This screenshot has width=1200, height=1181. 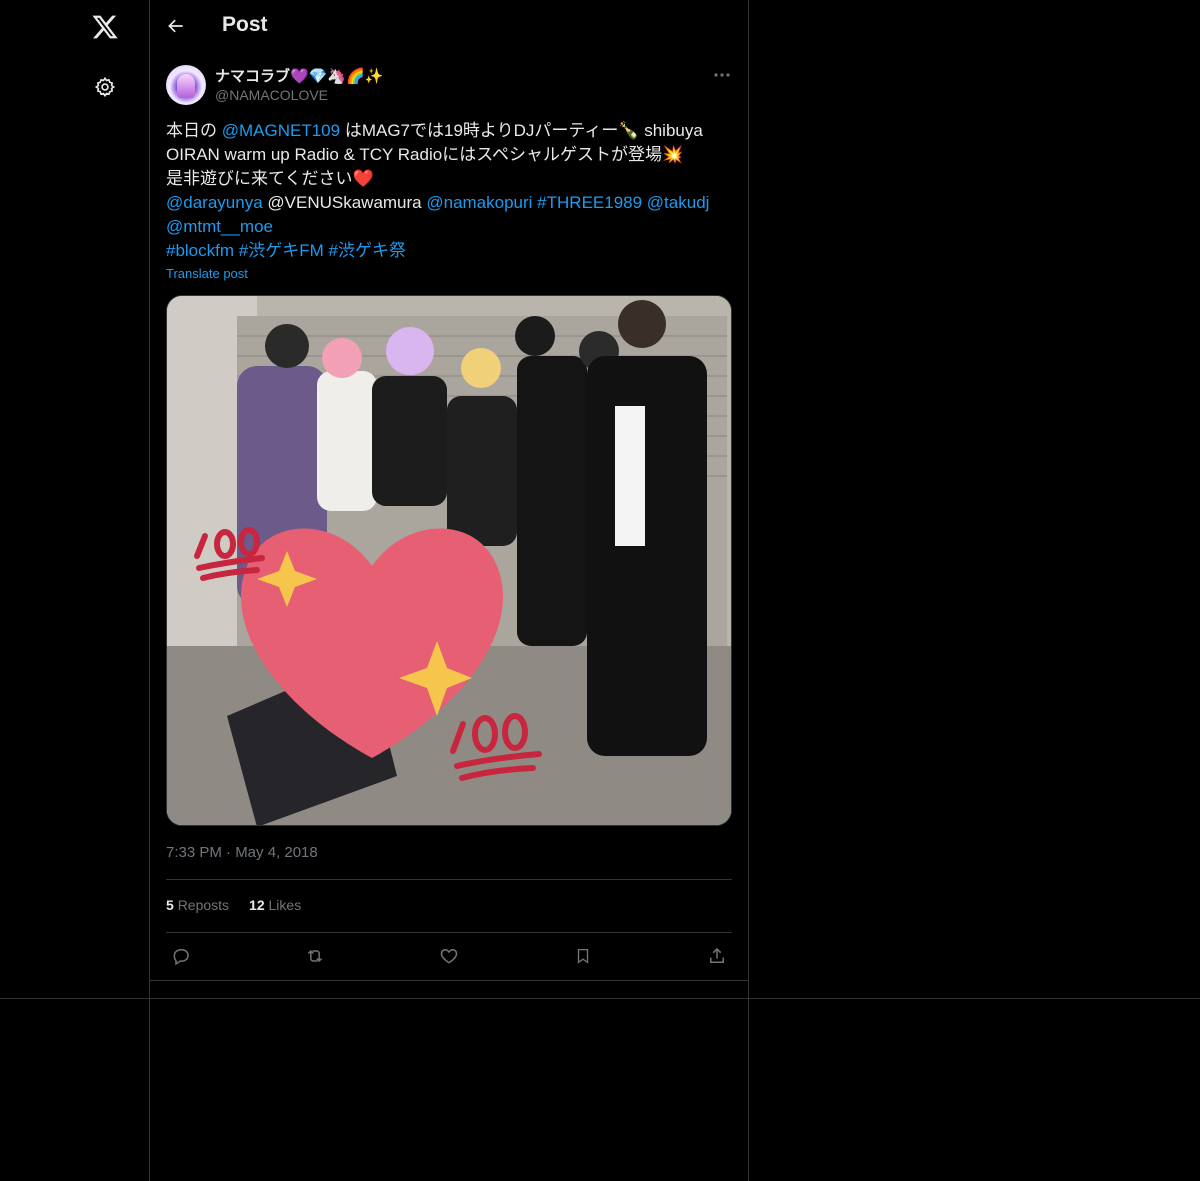 What do you see at coordinates (676, 202) in the screenshot?
I see `mention-link: @takudj` at bounding box center [676, 202].